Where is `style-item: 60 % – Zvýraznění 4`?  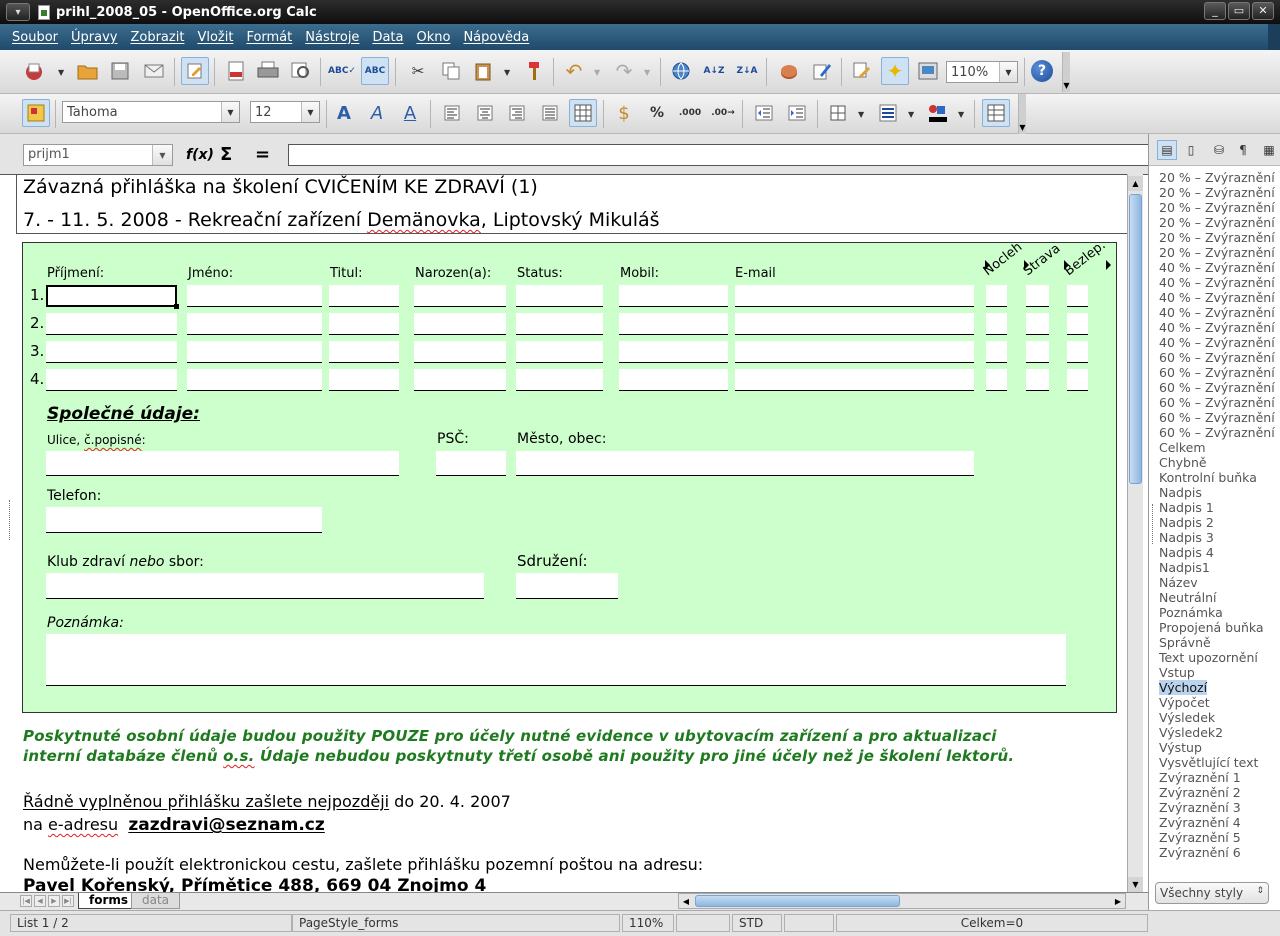
style-item: 60 % – Zvýraznění 4 is located at coordinates (1219, 402).